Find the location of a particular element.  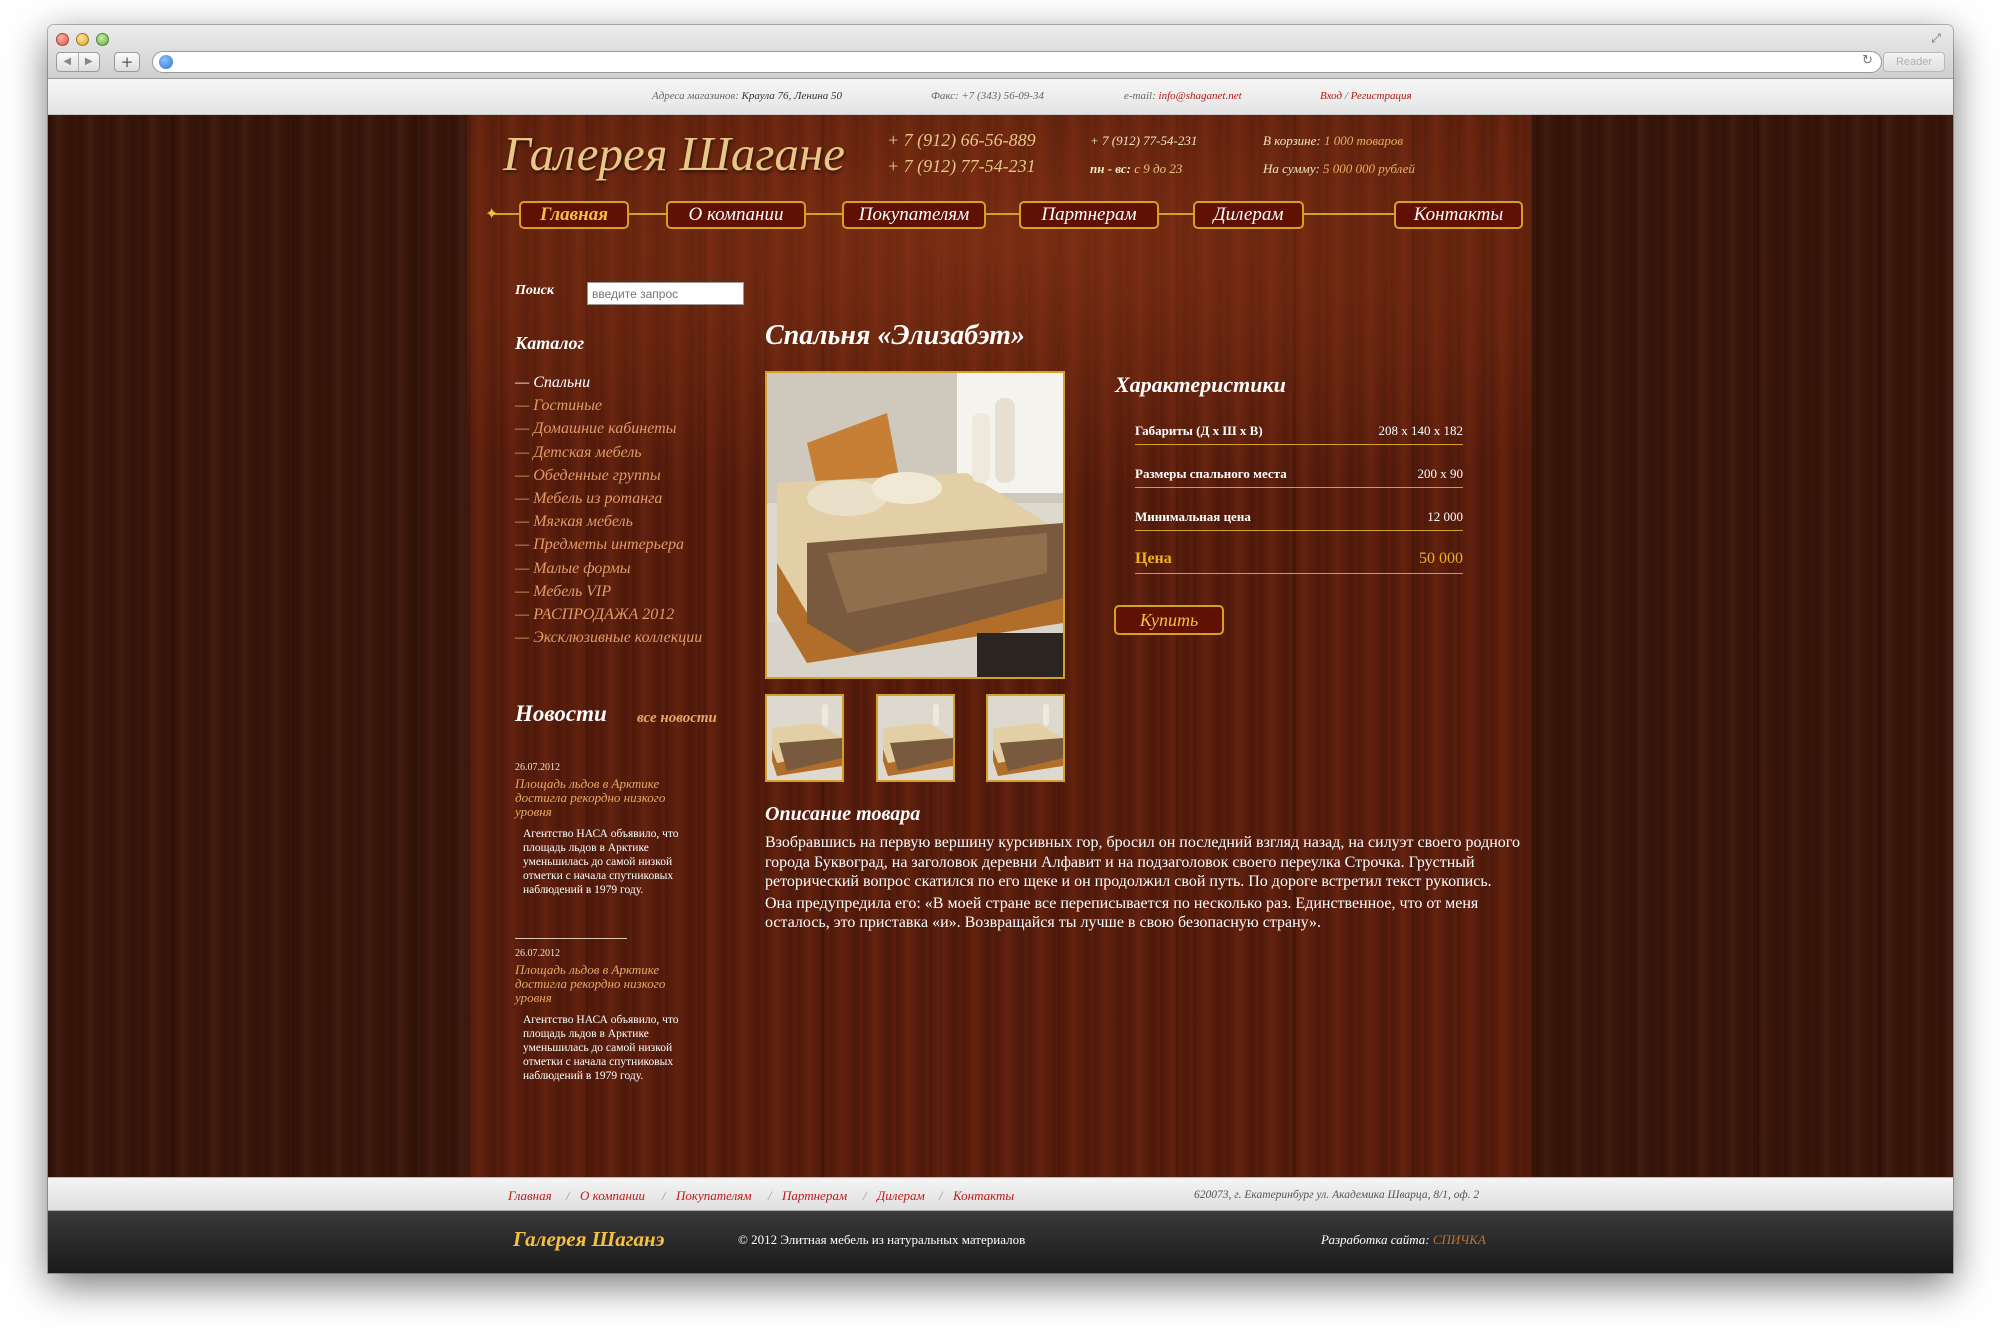

footer-link-customers: Покупателям is located at coordinates (714, 1196).